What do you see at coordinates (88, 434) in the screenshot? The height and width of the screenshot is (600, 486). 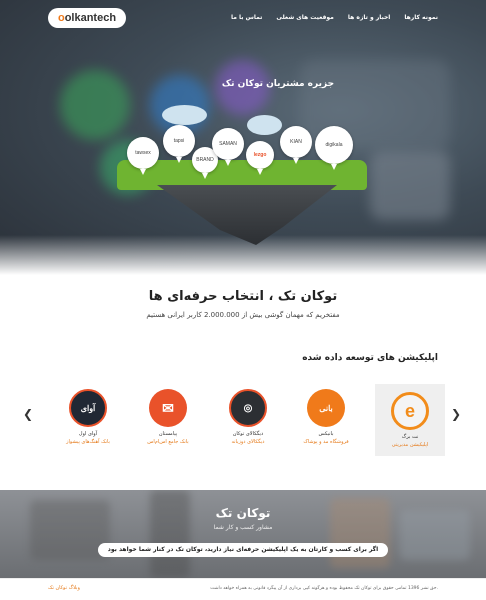 I see `app-name: آوای اول` at bounding box center [88, 434].